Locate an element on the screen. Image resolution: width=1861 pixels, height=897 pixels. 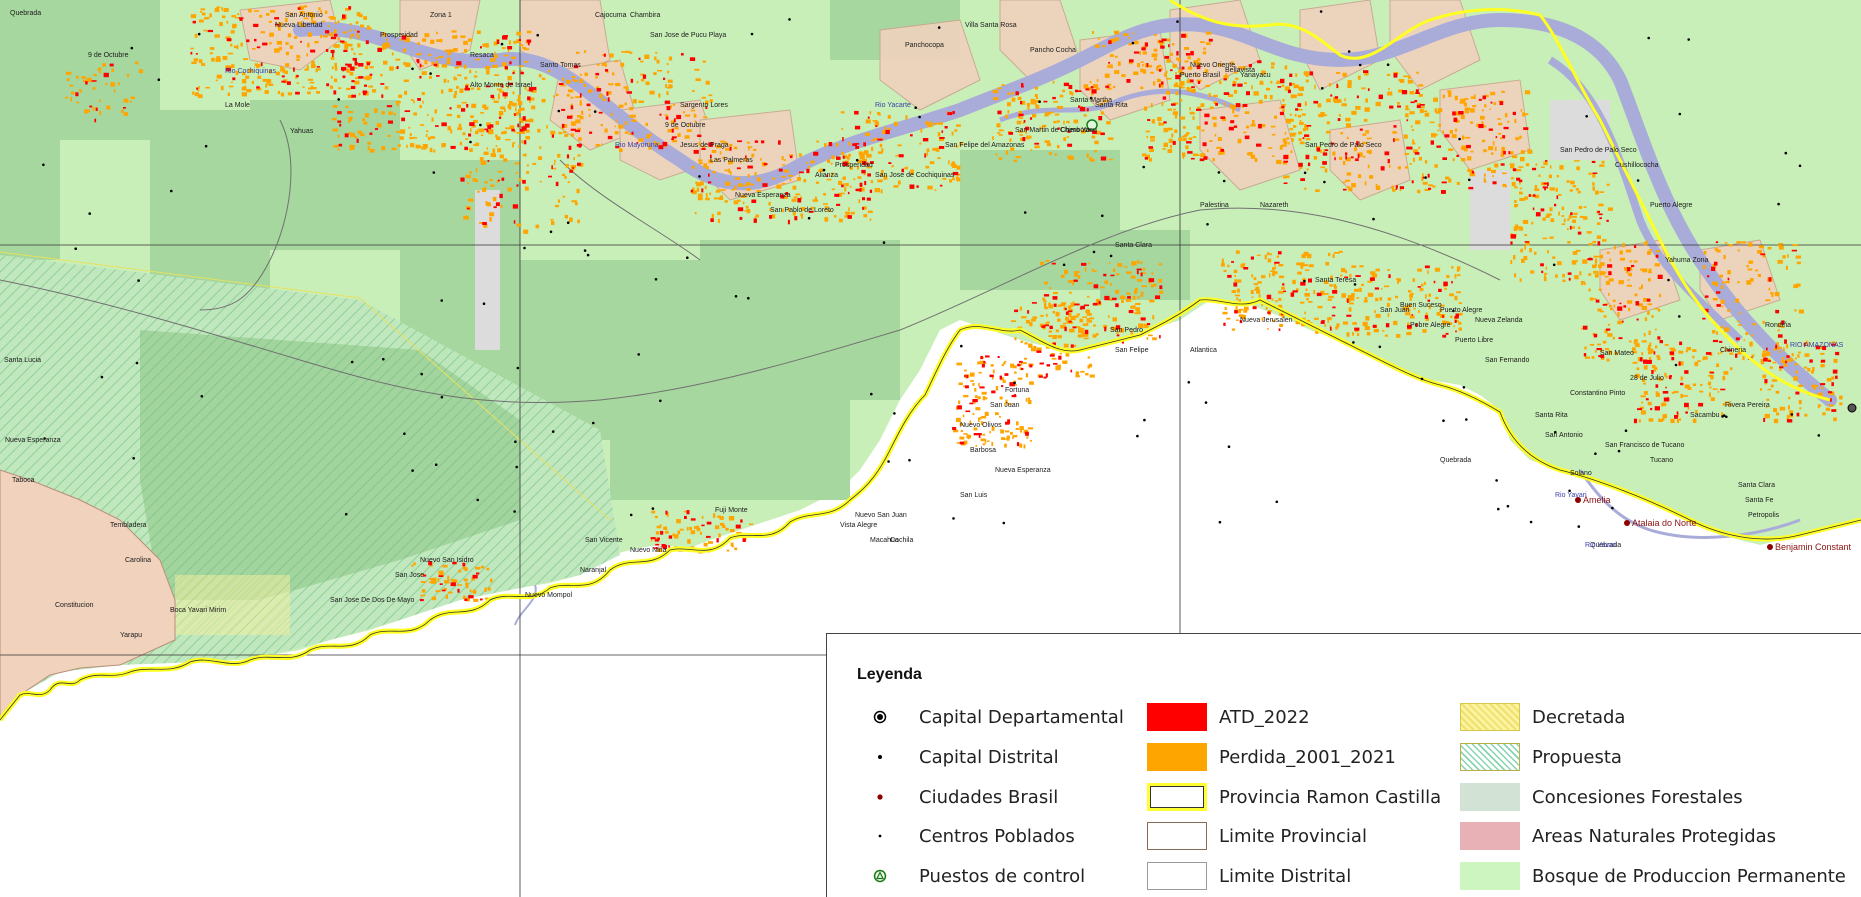
capital-departamental-icon is located at coordinates (1852, 408).